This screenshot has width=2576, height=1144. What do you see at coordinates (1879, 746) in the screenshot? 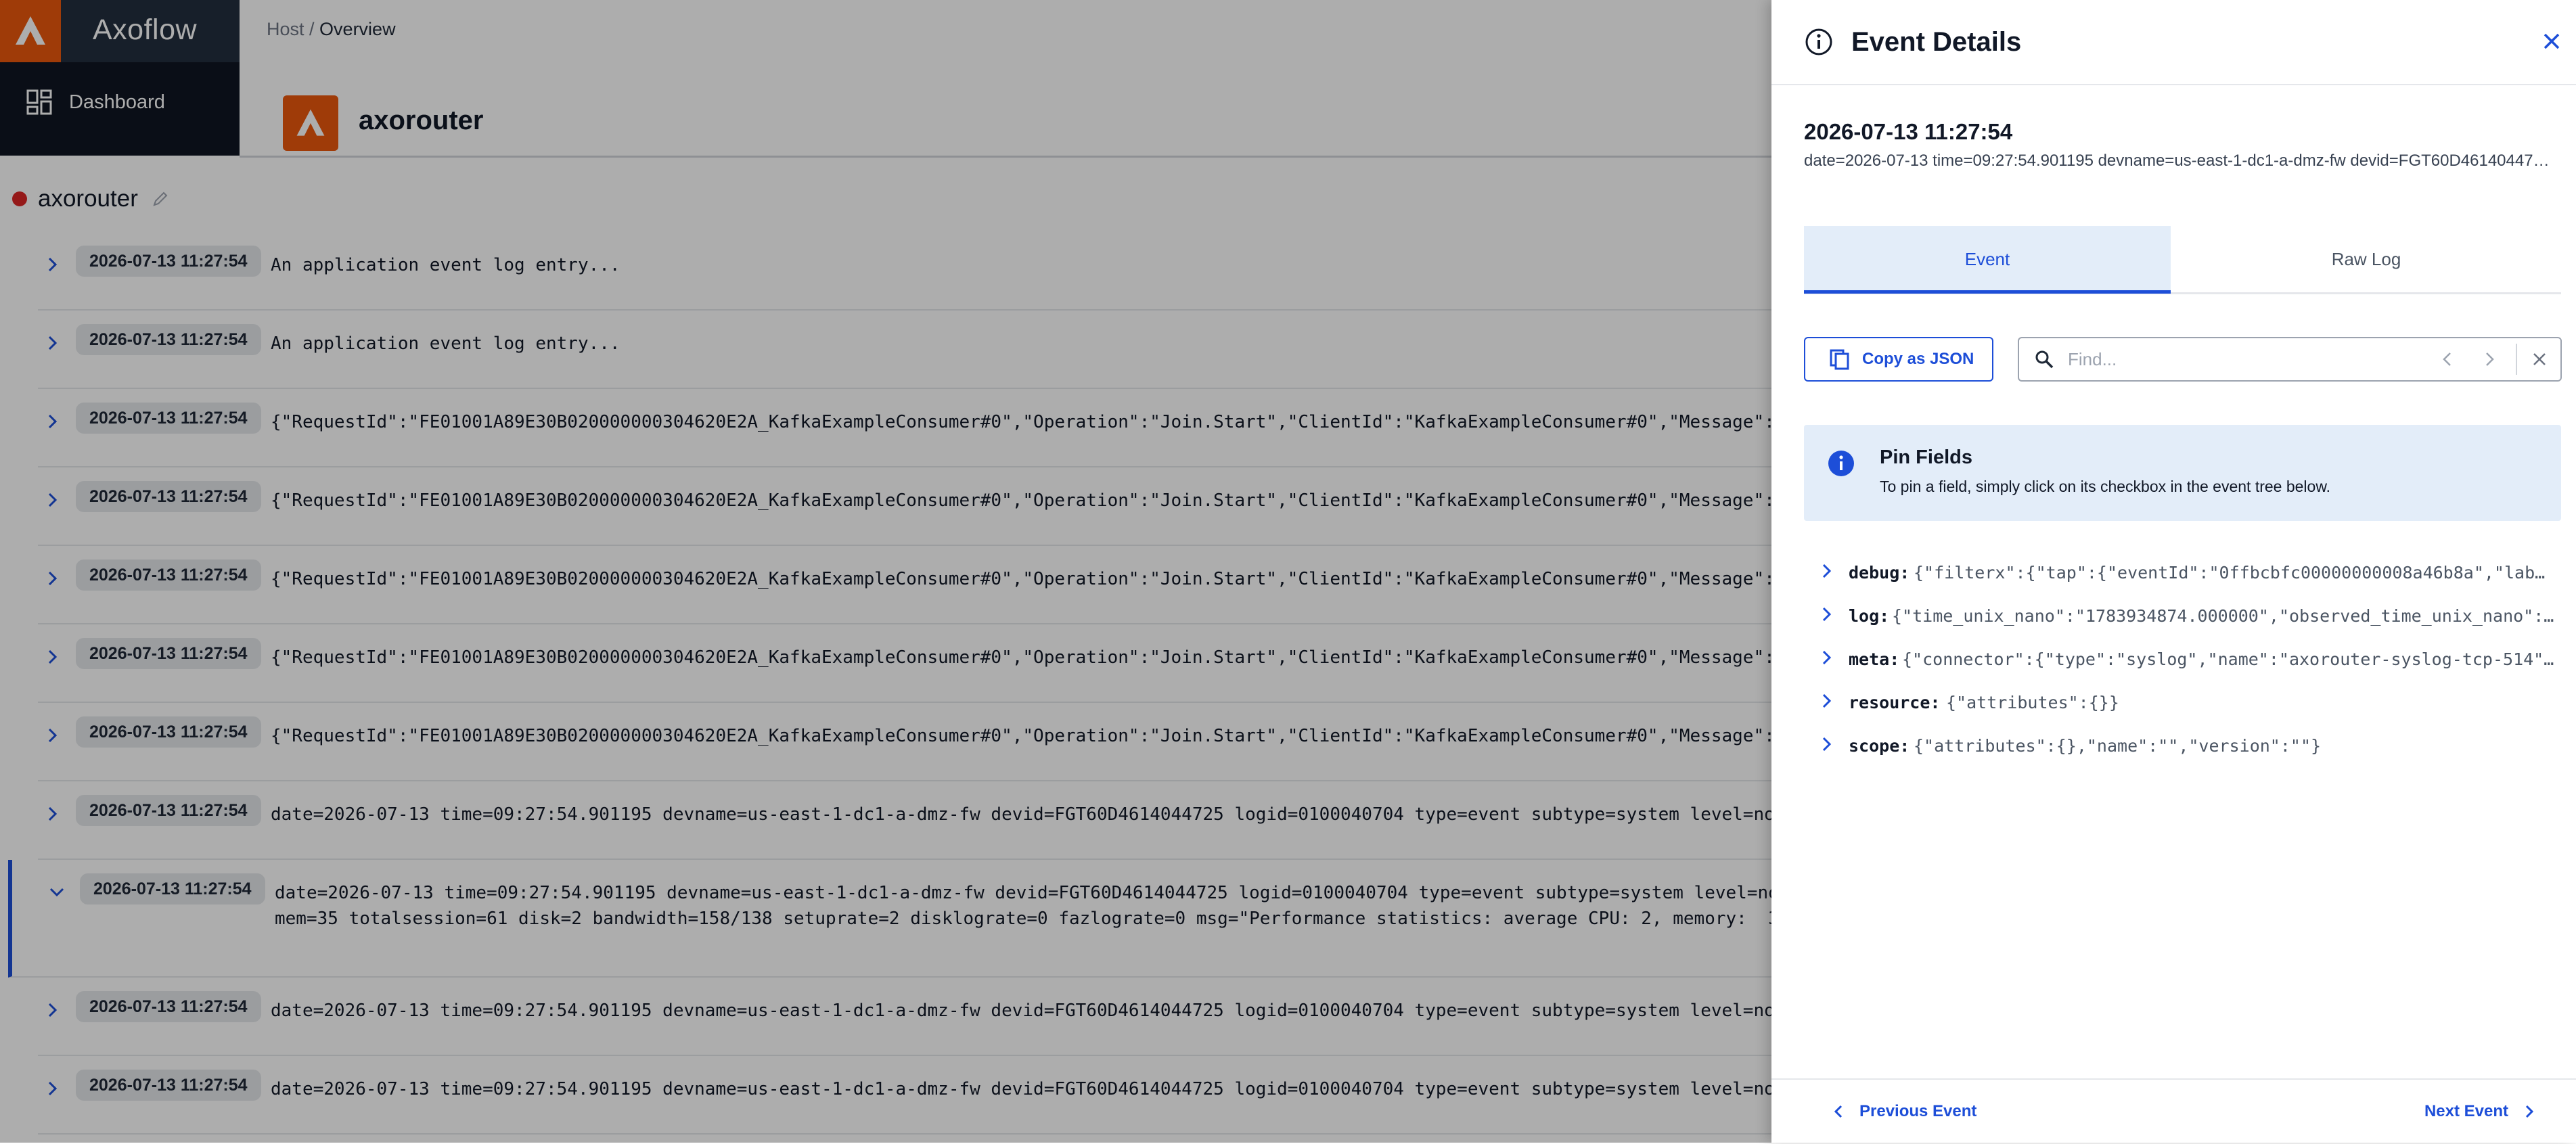
I see `tree-key: scope:` at bounding box center [1879, 746].